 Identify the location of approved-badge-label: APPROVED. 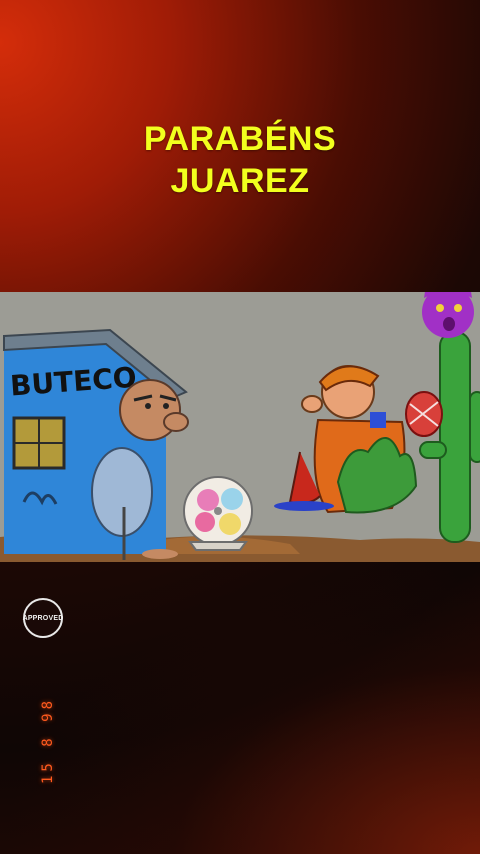
(43, 618).